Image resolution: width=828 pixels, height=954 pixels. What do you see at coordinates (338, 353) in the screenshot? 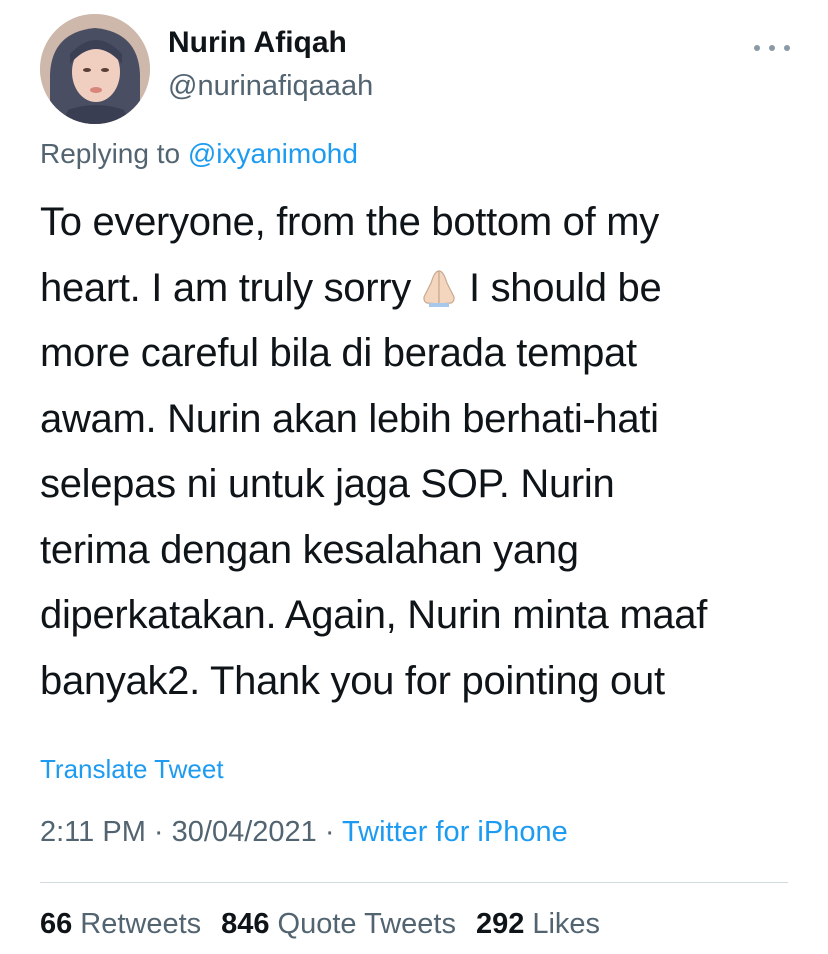
I see `tweet-line: more careful bila di berada tempat` at bounding box center [338, 353].